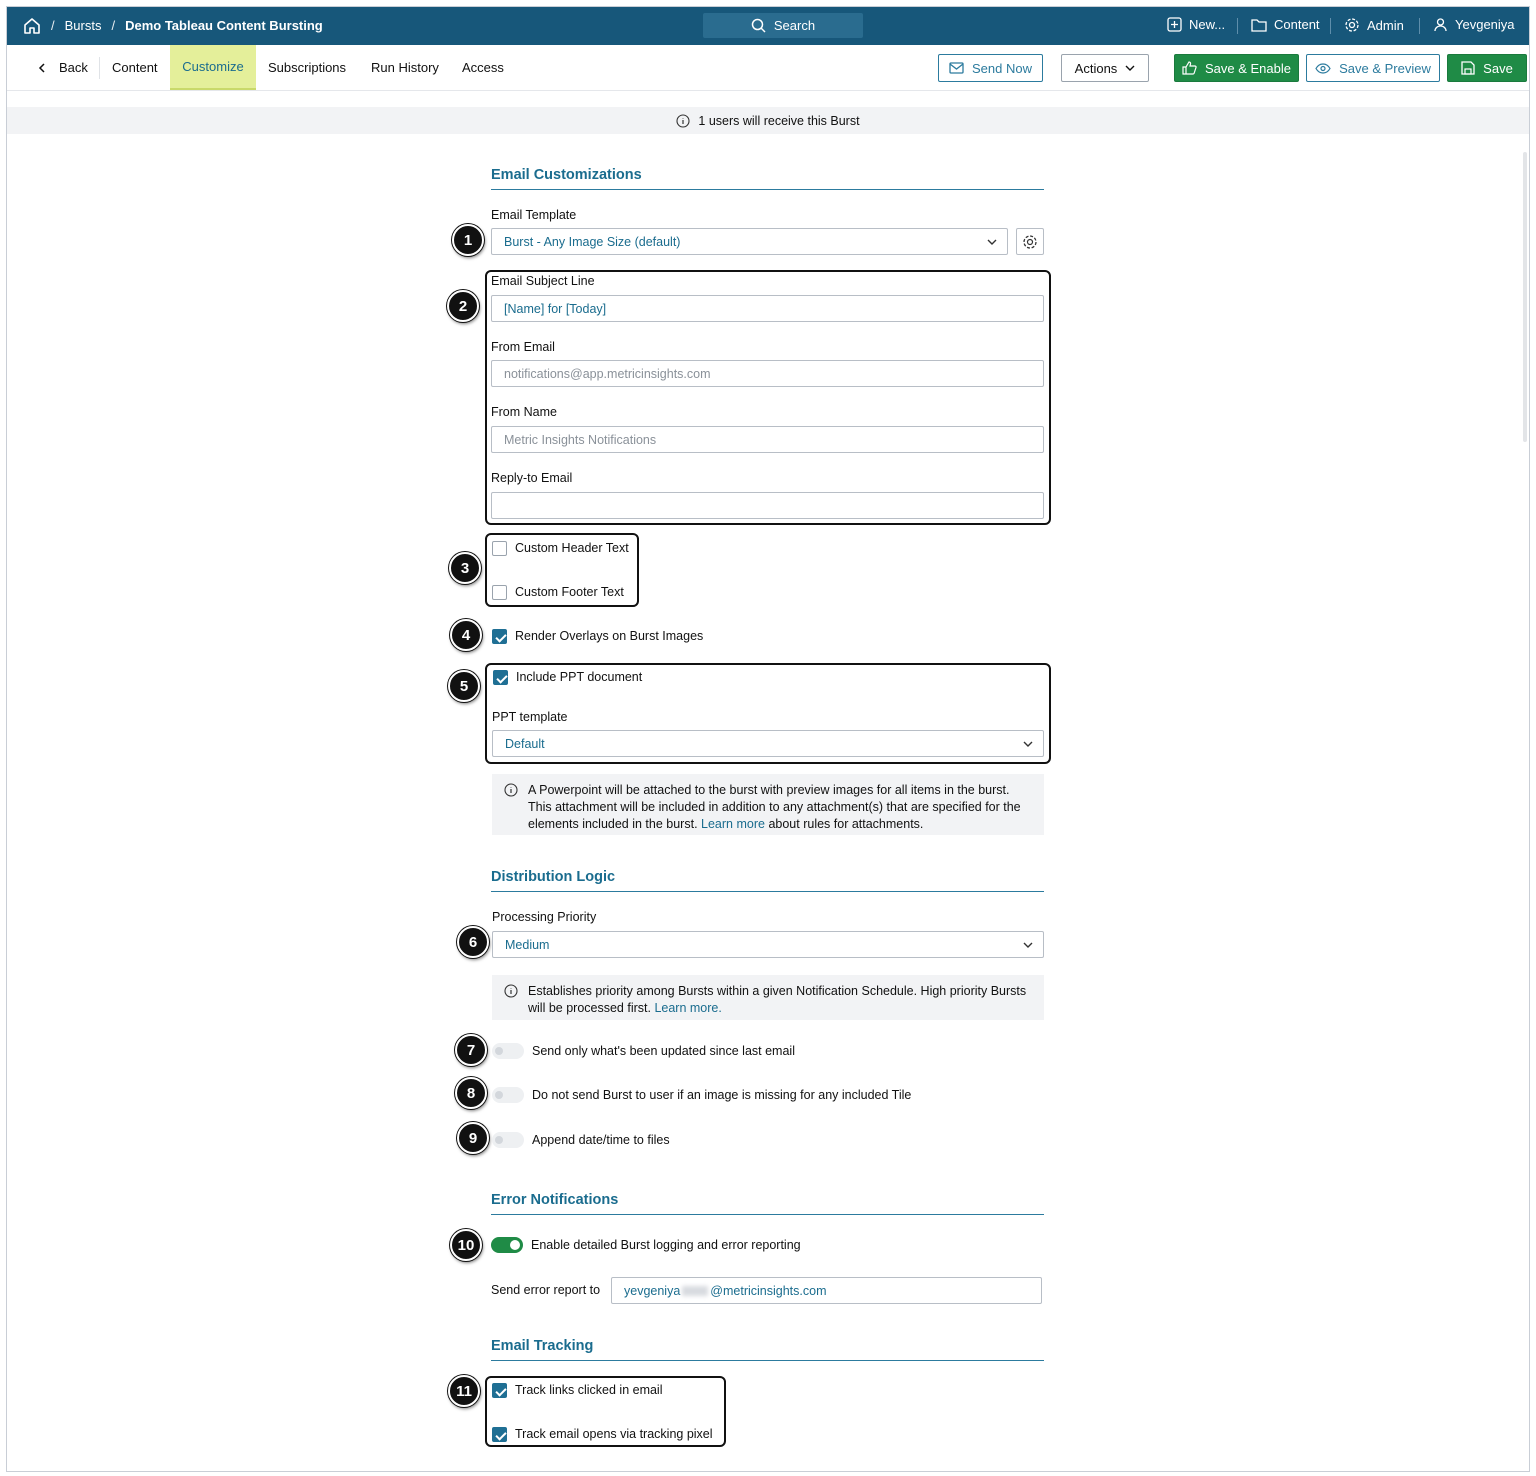 The width and height of the screenshot is (1536, 1476). Describe the element at coordinates (508, 1140) in the screenshot. I see `append-datetime-toggle` at that location.